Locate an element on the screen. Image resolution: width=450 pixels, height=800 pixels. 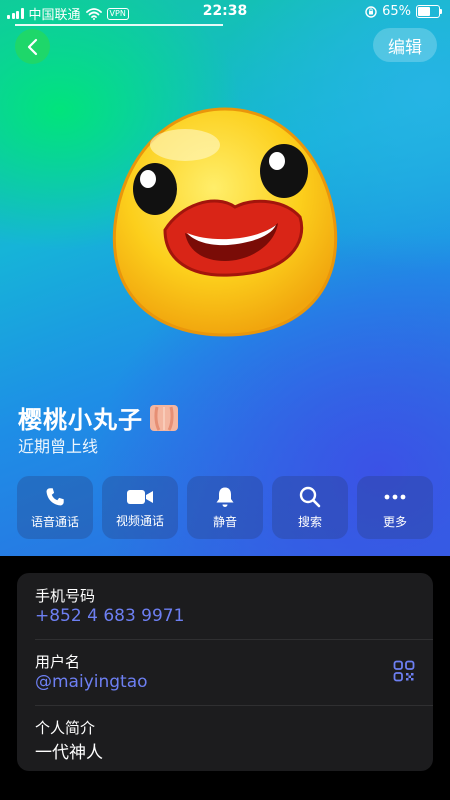
chevron-left-icon is located at coordinates (32, 46).